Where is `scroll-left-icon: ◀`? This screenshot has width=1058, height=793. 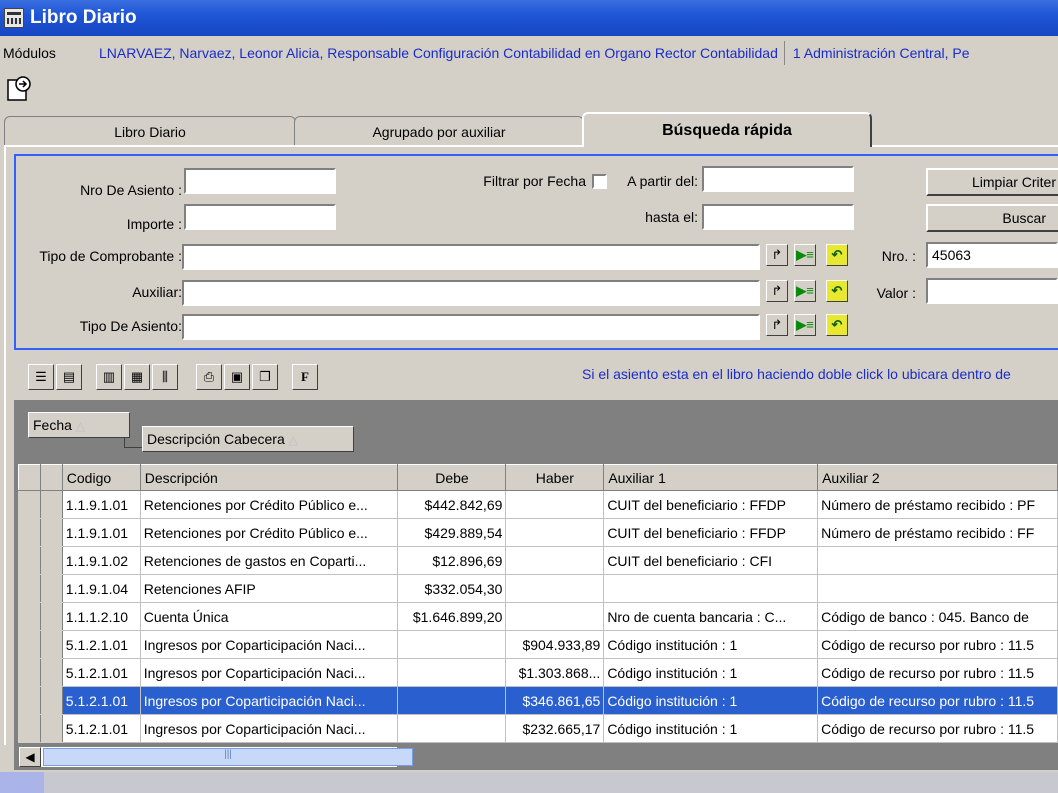 scroll-left-icon: ◀ is located at coordinates (30, 757).